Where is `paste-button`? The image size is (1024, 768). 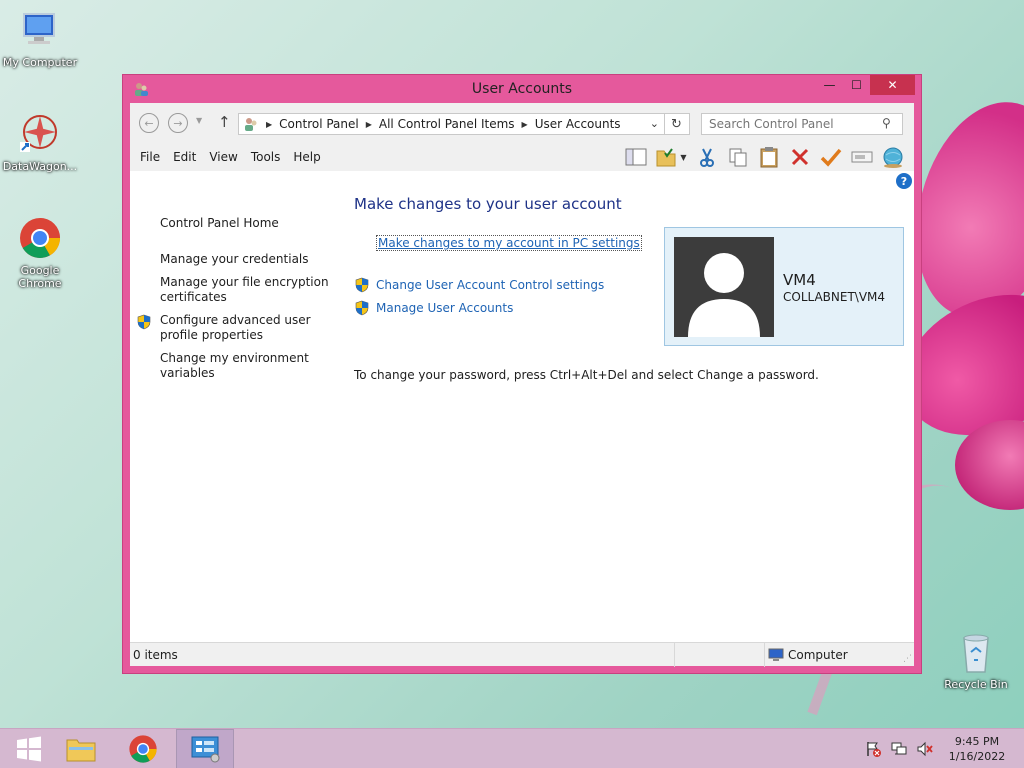
paste-button is located at coordinates (768, 157).